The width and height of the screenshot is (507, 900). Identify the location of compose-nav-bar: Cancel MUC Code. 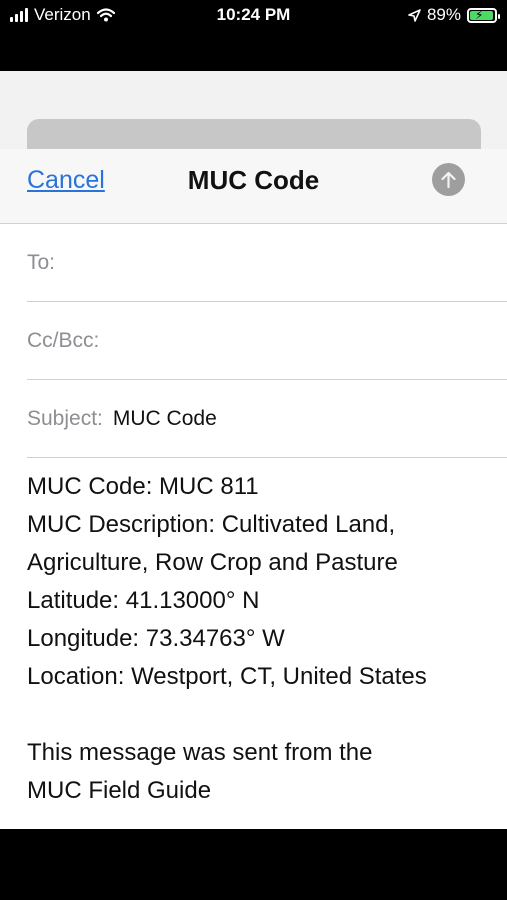
(253, 186).